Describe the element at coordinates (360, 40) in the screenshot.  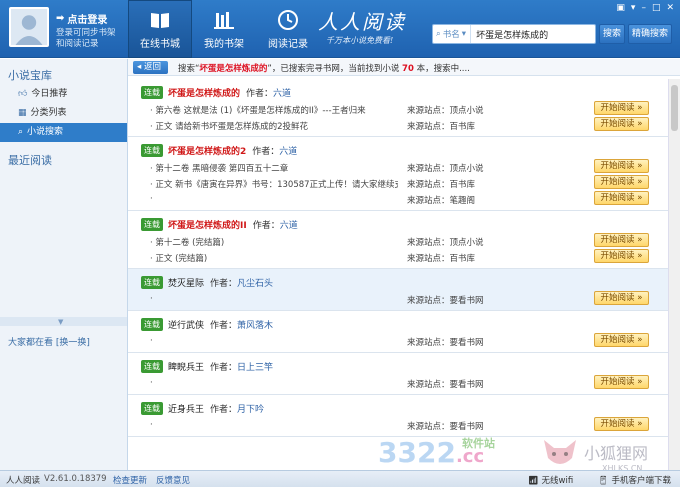
I see `brand-subtitle: 千万本小说免费看!` at that location.